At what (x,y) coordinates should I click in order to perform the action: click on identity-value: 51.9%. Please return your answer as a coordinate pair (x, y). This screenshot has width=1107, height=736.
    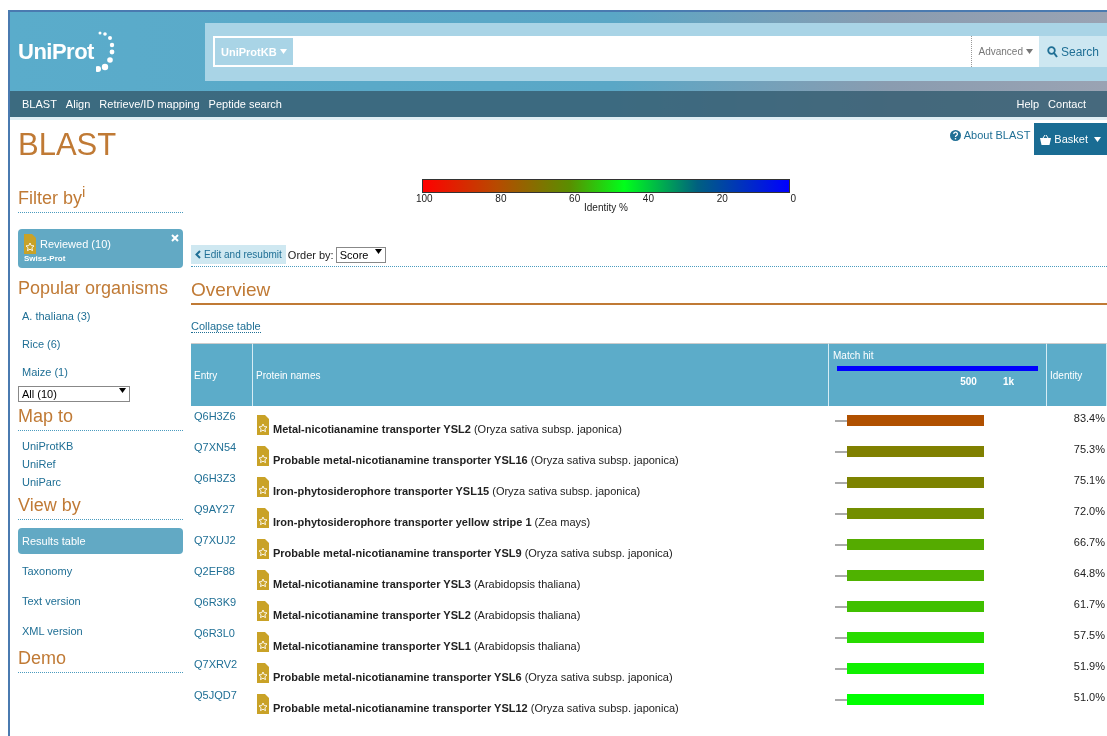
    Looking at the image, I should click on (1089, 666).